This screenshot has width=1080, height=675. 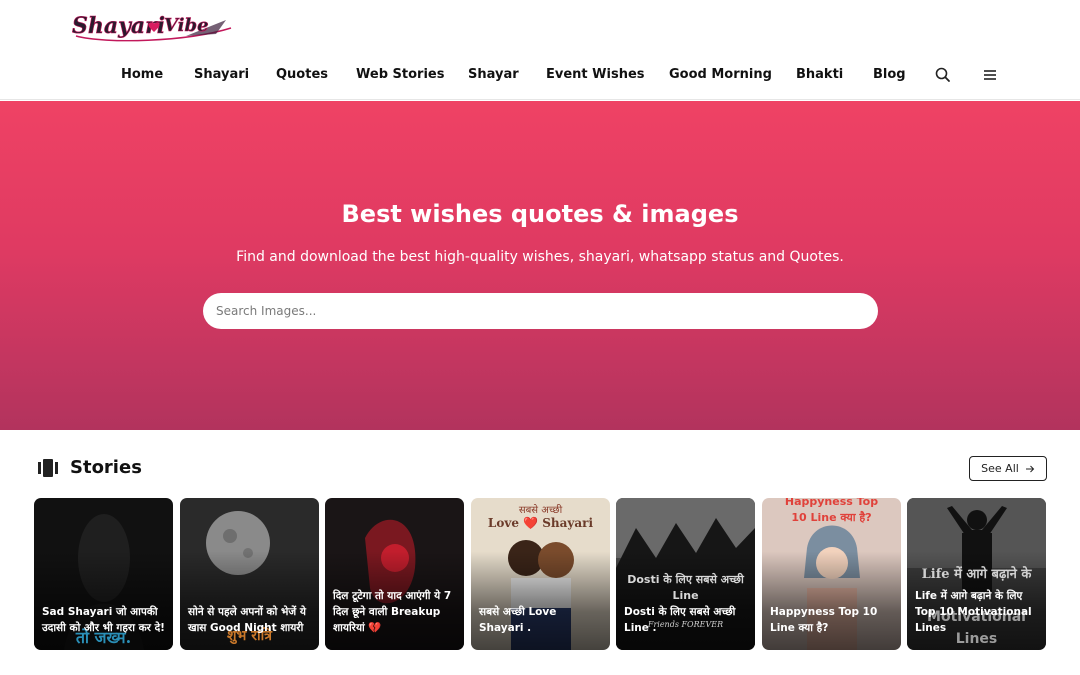 I want to click on nav-item-quotes: Quotes, so click(x=302, y=75).